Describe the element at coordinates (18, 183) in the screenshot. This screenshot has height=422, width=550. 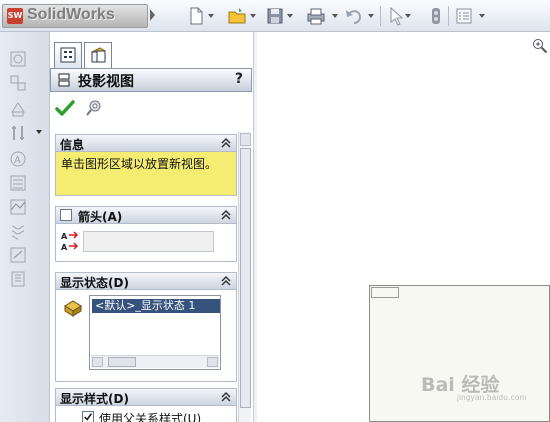
I see `broken-out-section-icon` at that location.